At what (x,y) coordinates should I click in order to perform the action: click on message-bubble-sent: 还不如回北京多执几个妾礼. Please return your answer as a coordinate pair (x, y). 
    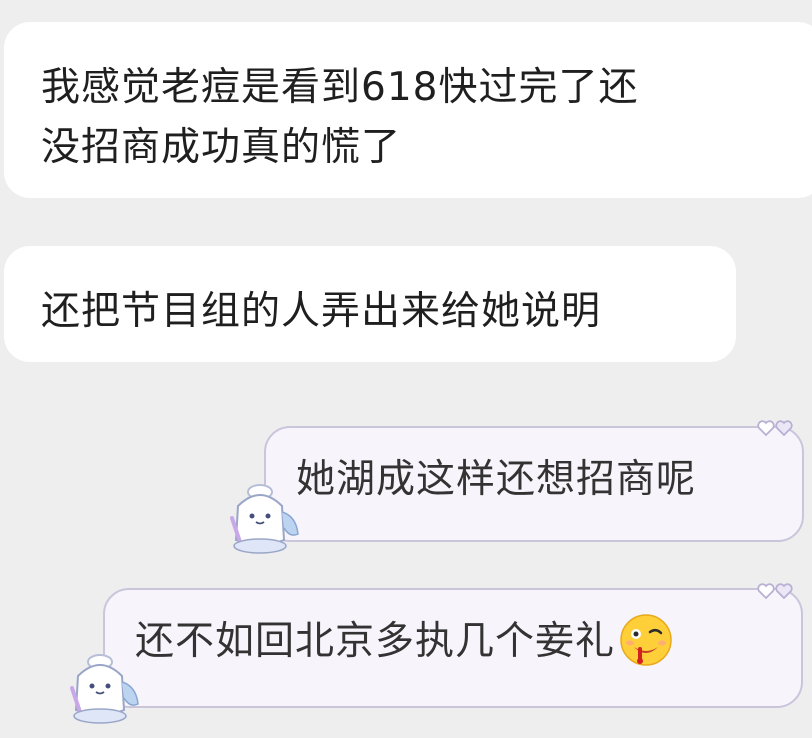
    Looking at the image, I should click on (453, 648).